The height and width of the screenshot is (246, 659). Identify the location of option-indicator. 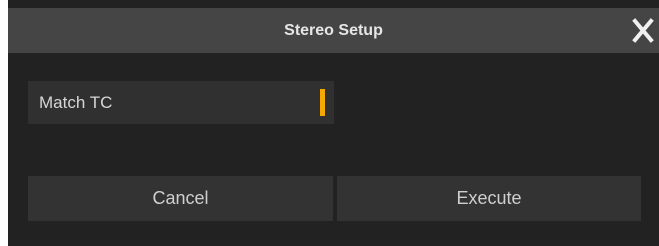
(322, 102).